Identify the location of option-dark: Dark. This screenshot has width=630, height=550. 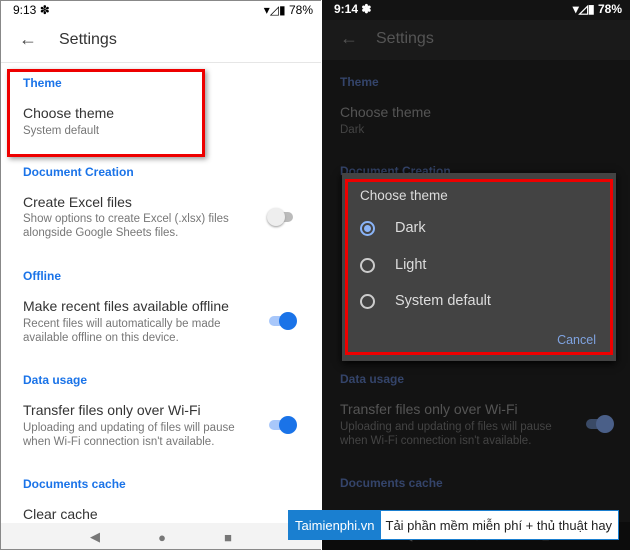
(393, 228).